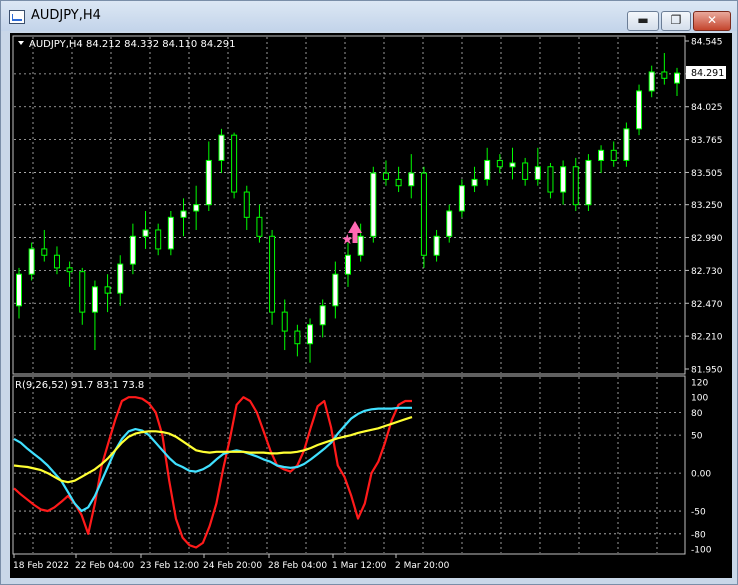 The image size is (738, 585). Describe the element at coordinates (697, 414) in the screenshot. I see `oscillator-tick-label: 80` at that location.